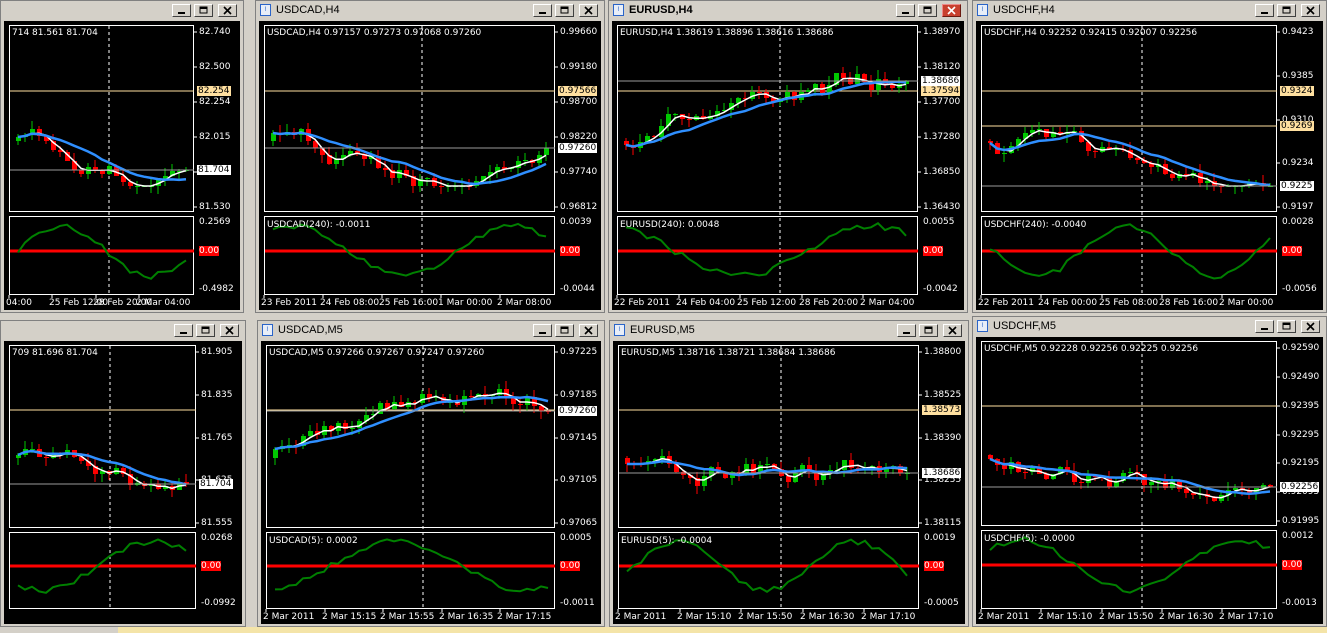 Image resolution: width=1327 pixels, height=633 pixels. I want to click on time-axis-label: 2 Mar 04:00, so click(163, 303).